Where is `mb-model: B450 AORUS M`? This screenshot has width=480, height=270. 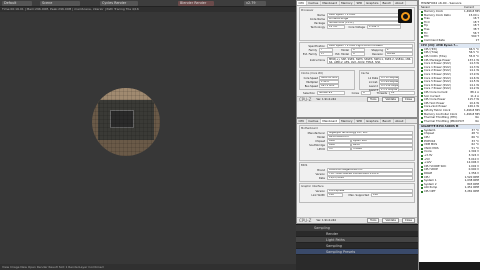
mb-model: B450 AORUS M is located at coordinates (370, 137).